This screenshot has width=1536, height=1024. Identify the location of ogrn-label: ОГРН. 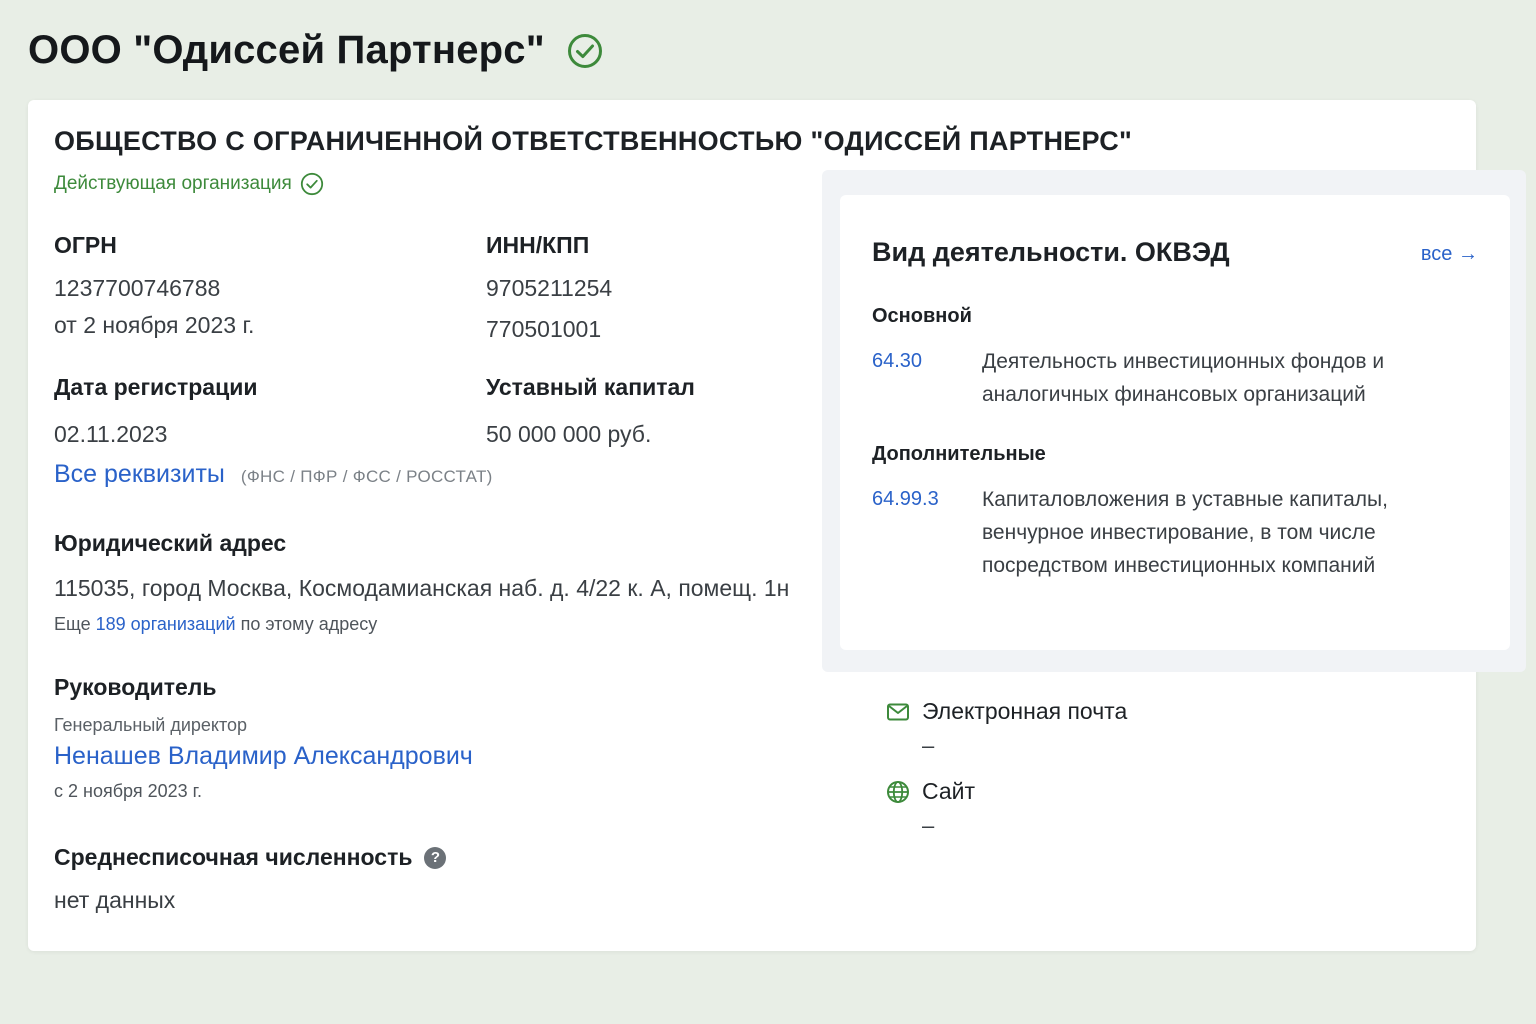
(85, 245).